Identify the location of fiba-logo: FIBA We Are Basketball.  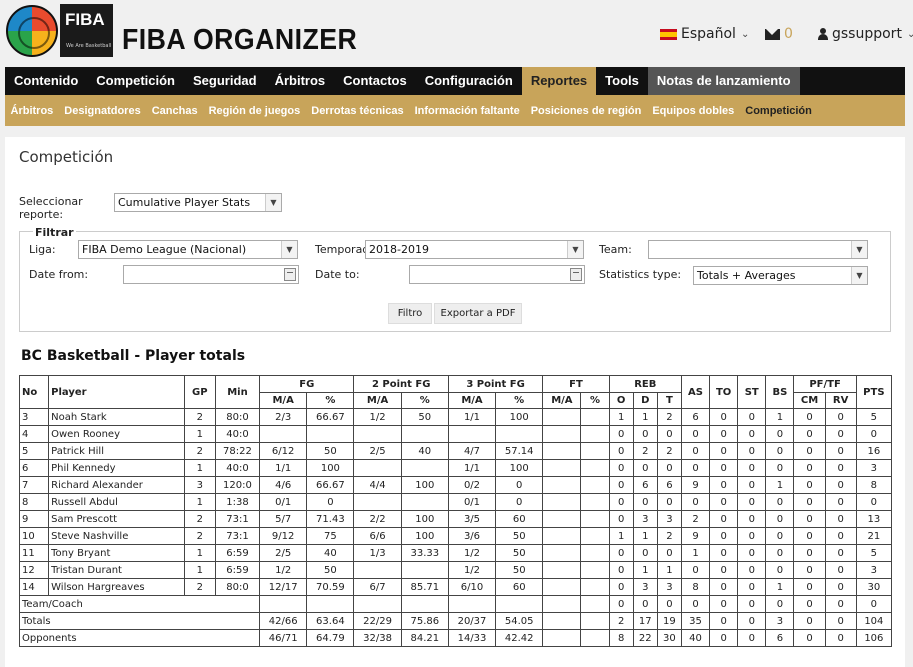
(86, 30).